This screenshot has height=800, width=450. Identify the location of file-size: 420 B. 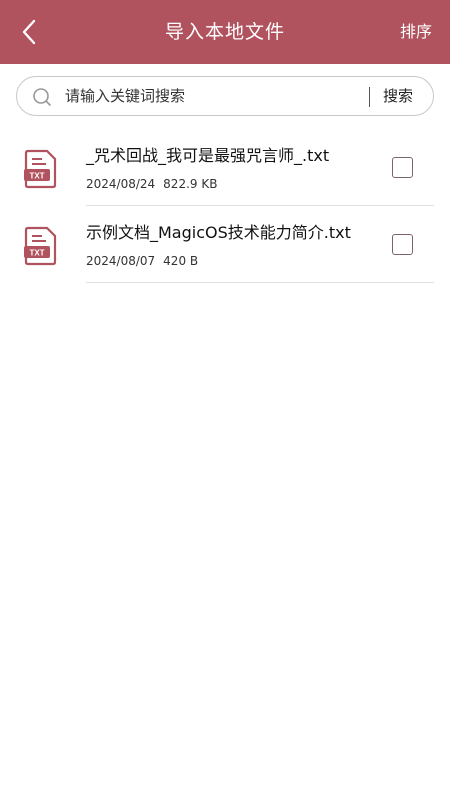
(181, 261).